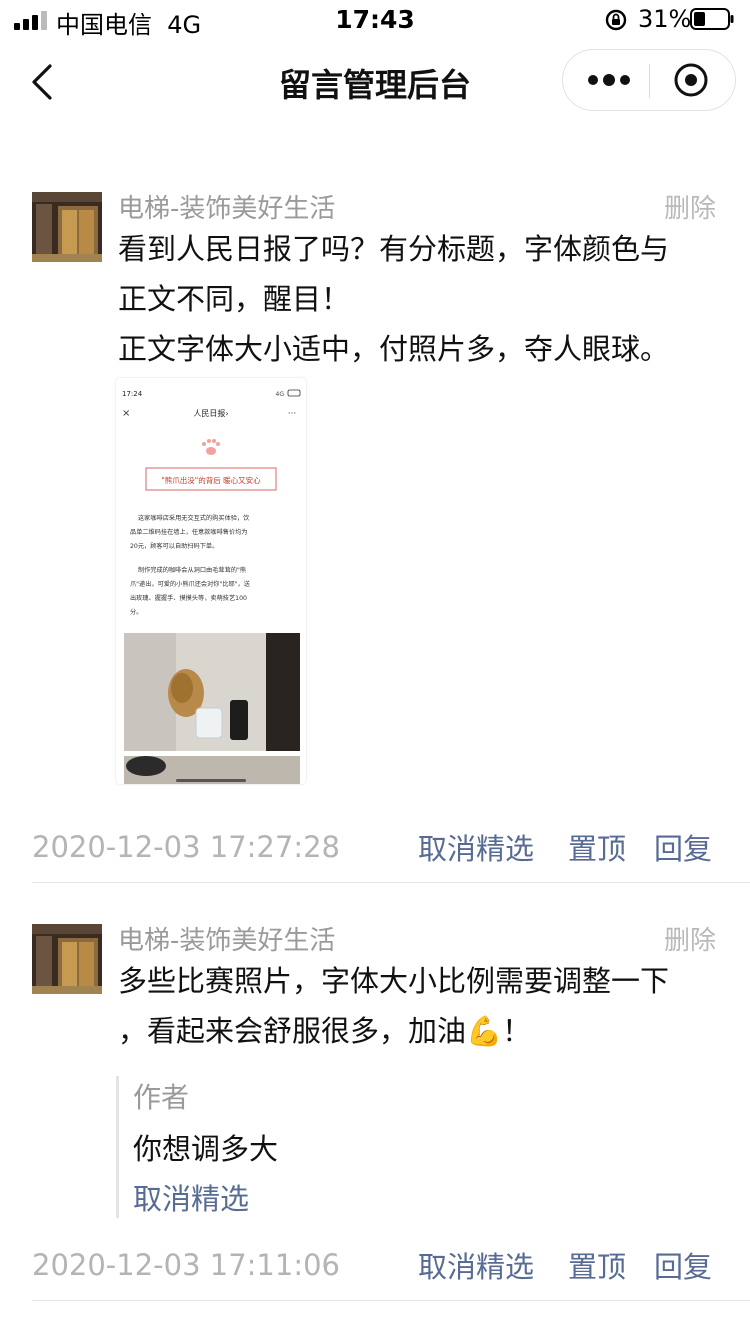  I want to click on comment-timestamp: 2020-12-03 17:11:06, so click(186, 1265).